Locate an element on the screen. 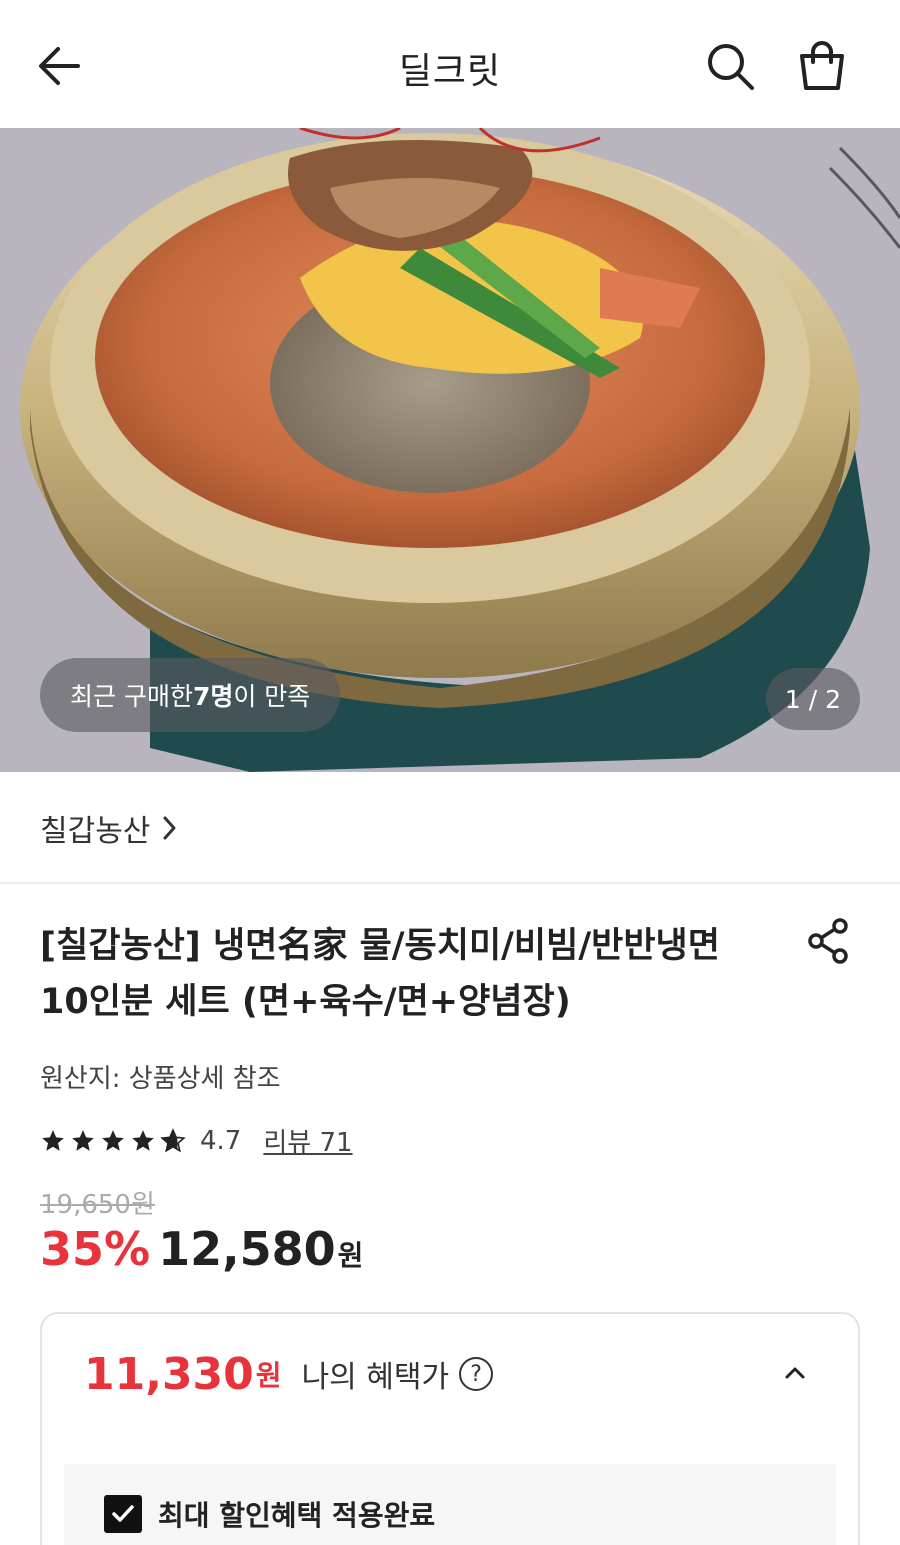 The height and width of the screenshot is (1545, 900). rating-score: 4.7 is located at coordinates (221, 1140).